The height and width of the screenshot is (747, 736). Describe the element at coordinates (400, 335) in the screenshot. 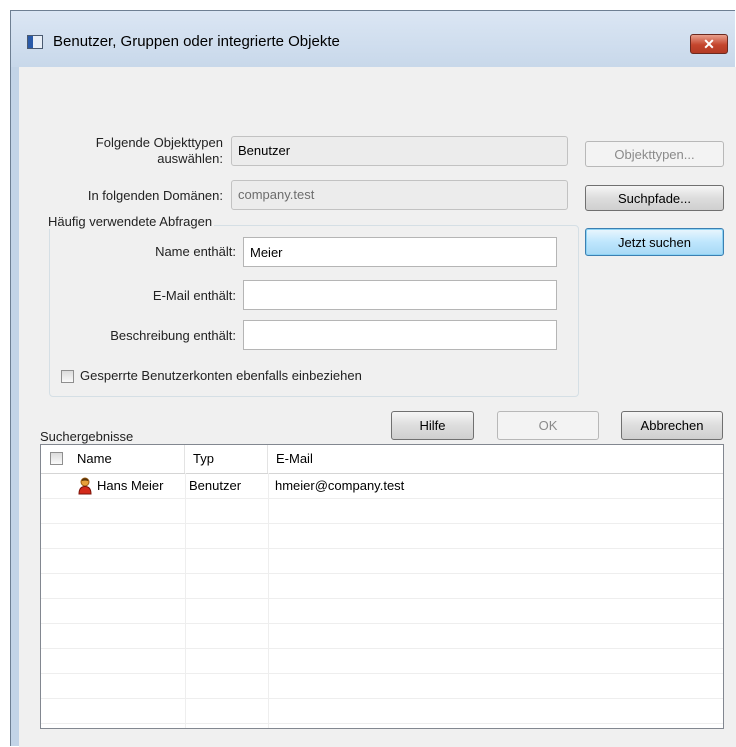

I see `description-contains-input` at that location.